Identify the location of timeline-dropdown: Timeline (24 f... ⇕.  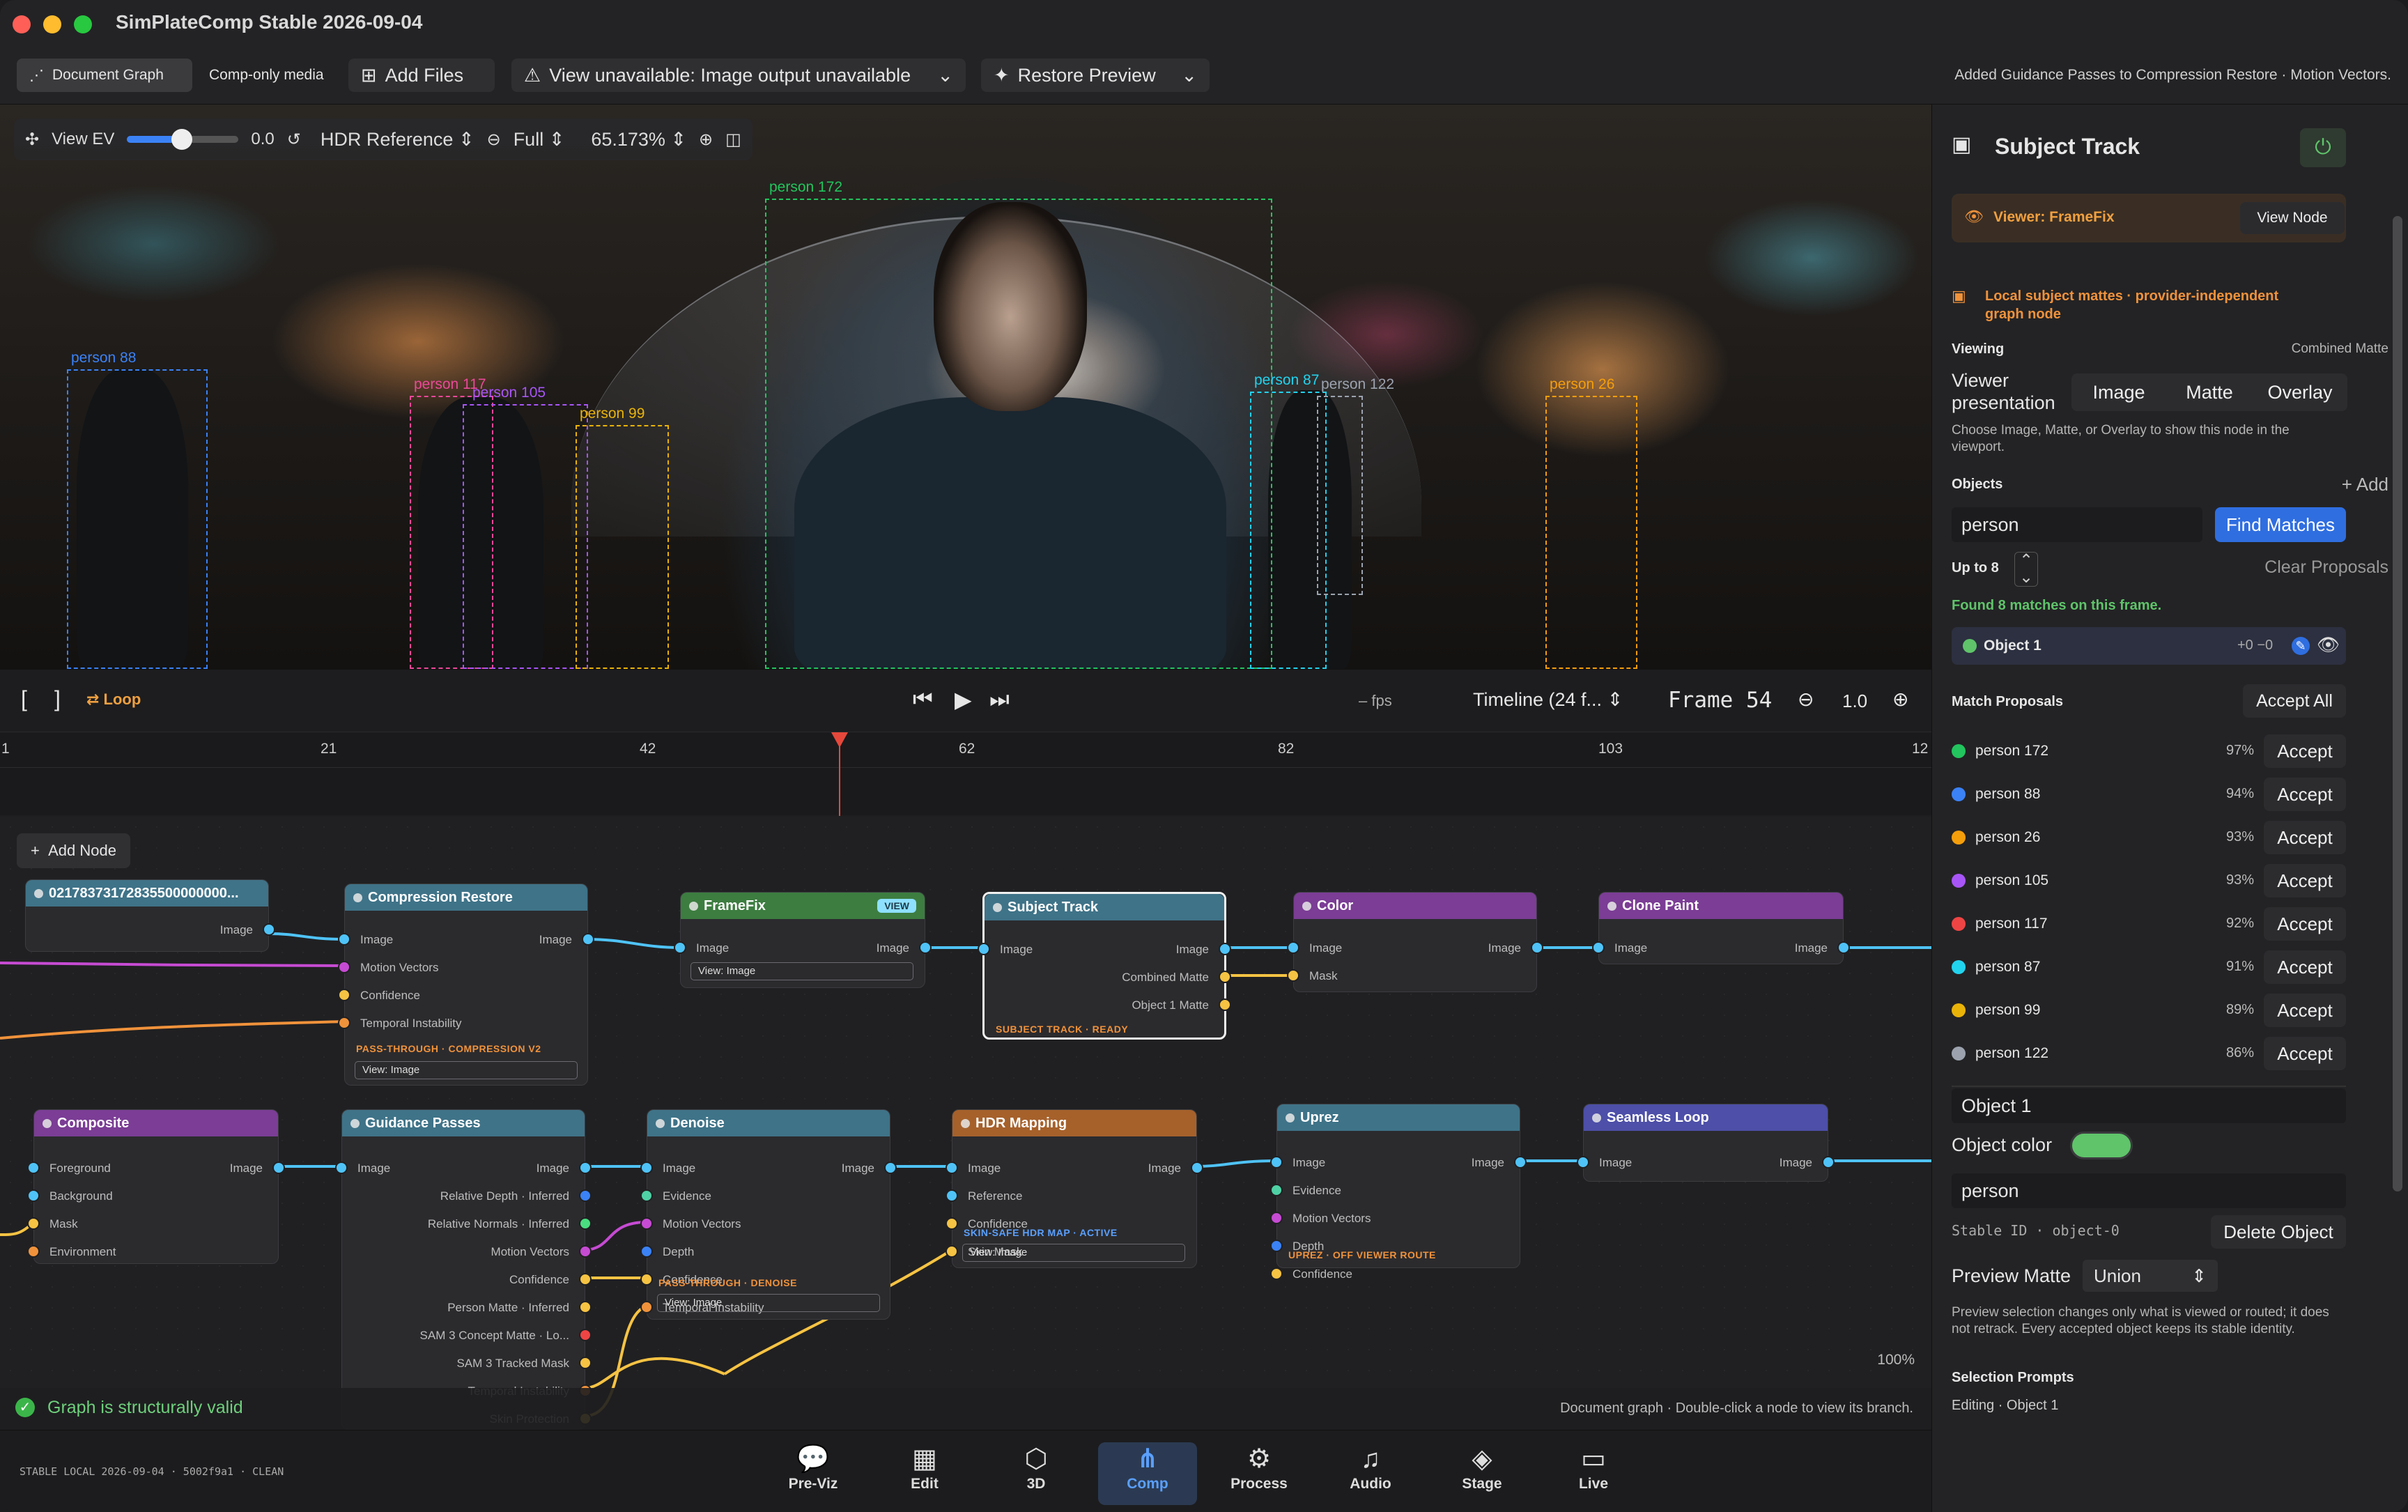
(1548, 700).